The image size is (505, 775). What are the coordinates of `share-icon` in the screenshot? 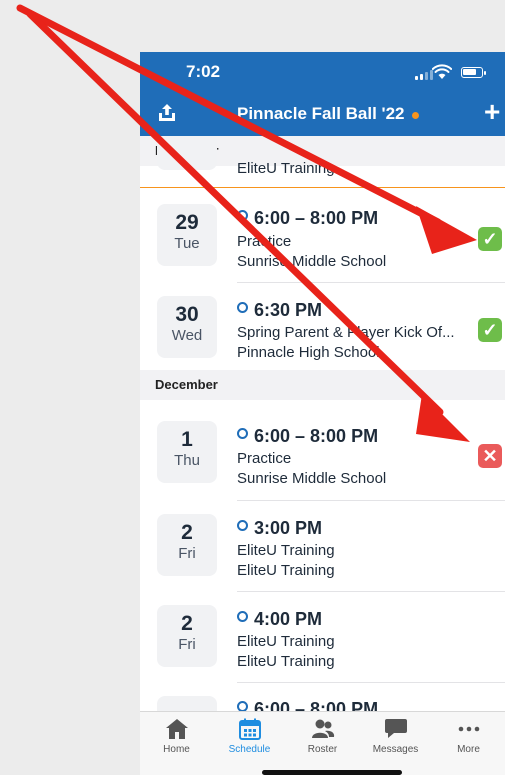 It's located at (167, 113).